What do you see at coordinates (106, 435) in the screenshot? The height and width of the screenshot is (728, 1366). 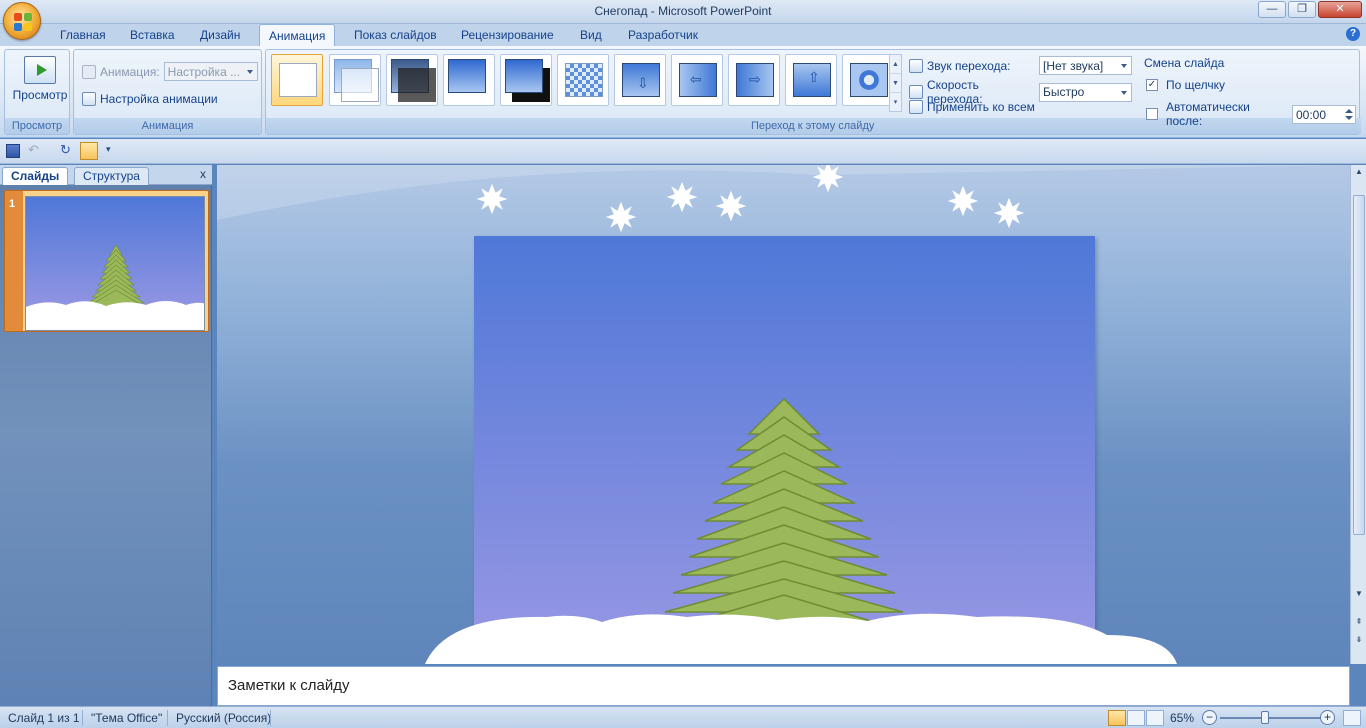 I see `slides-panel: Слайды Структура x 1` at bounding box center [106, 435].